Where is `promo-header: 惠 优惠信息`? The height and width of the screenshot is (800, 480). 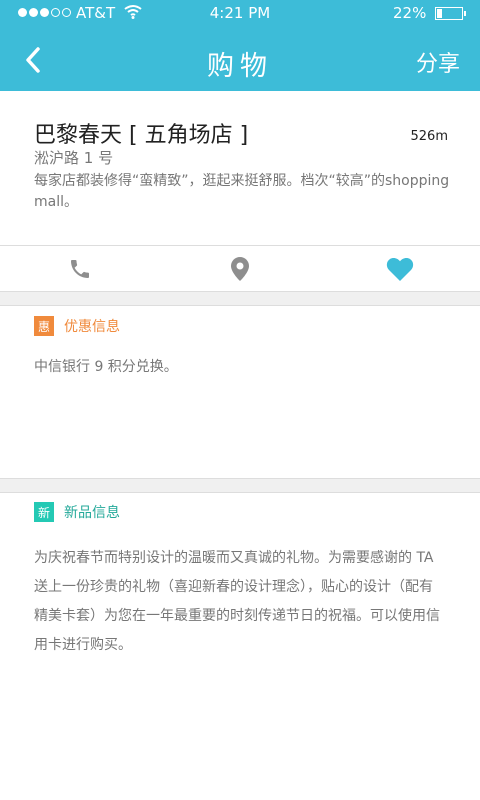 promo-header: 惠 优惠信息 is located at coordinates (77, 326).